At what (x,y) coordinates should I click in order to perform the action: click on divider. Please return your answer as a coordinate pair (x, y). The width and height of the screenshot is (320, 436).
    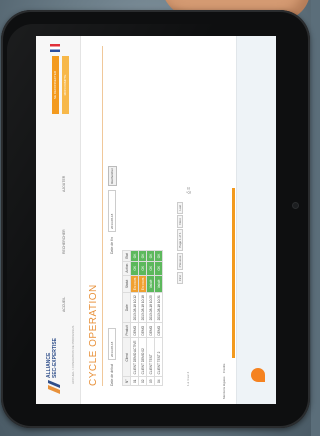
    Looking at the image, I should click on (102, 216).